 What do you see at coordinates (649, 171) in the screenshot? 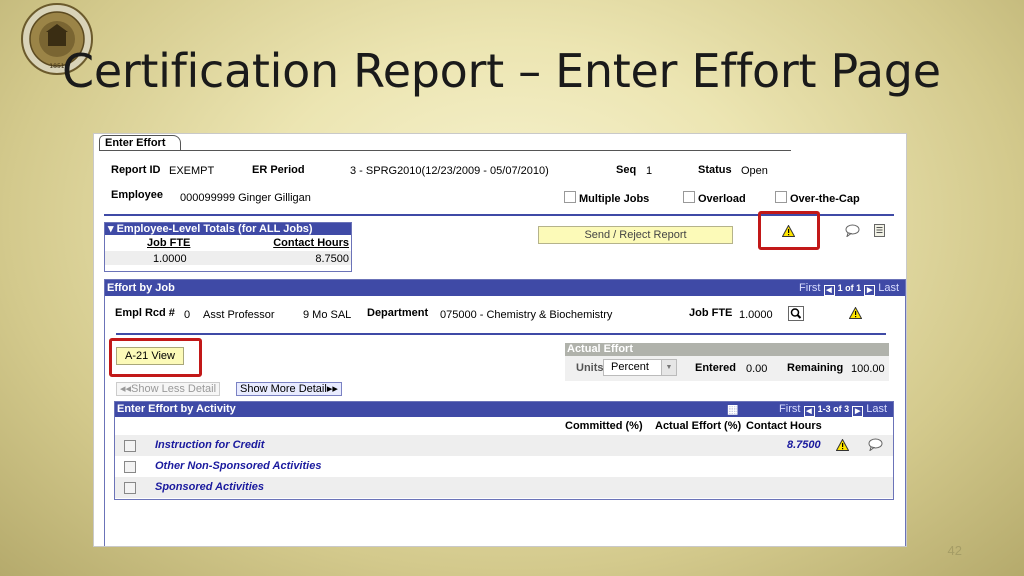
I see `seq-value: 1` at bounding box center [649, 171].